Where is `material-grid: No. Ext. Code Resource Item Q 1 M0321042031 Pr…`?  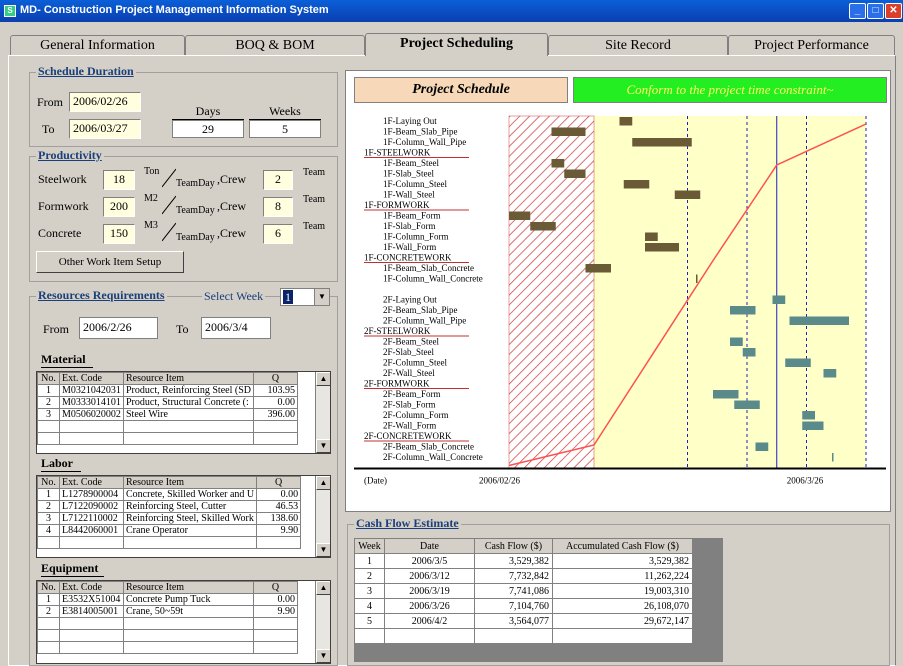 material-grid: No. Ext. Code Resource Item Q 1 M0321042031 Pr… is located at coordinates (183, 412).